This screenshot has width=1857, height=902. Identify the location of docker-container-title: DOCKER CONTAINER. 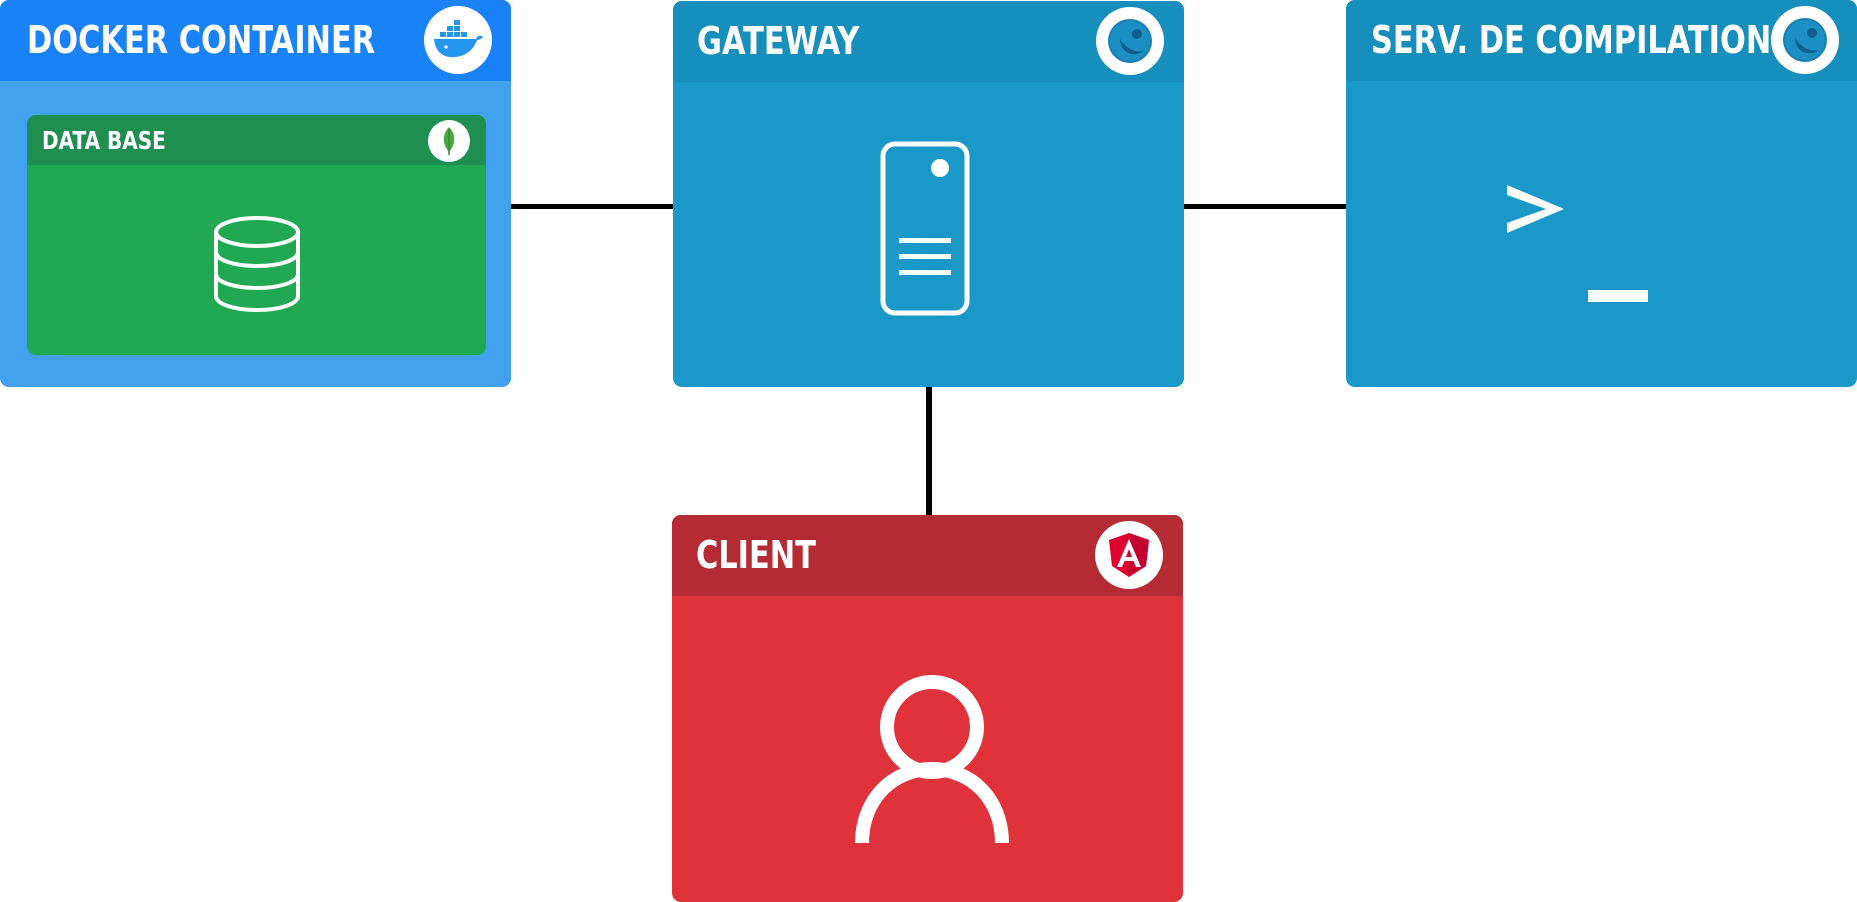
(201, 40).